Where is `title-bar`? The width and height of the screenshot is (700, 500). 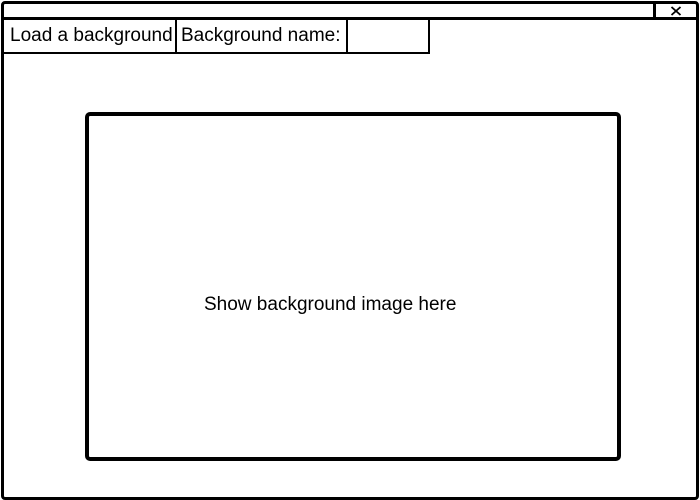 title-bar is located at coordinates (350, 12).